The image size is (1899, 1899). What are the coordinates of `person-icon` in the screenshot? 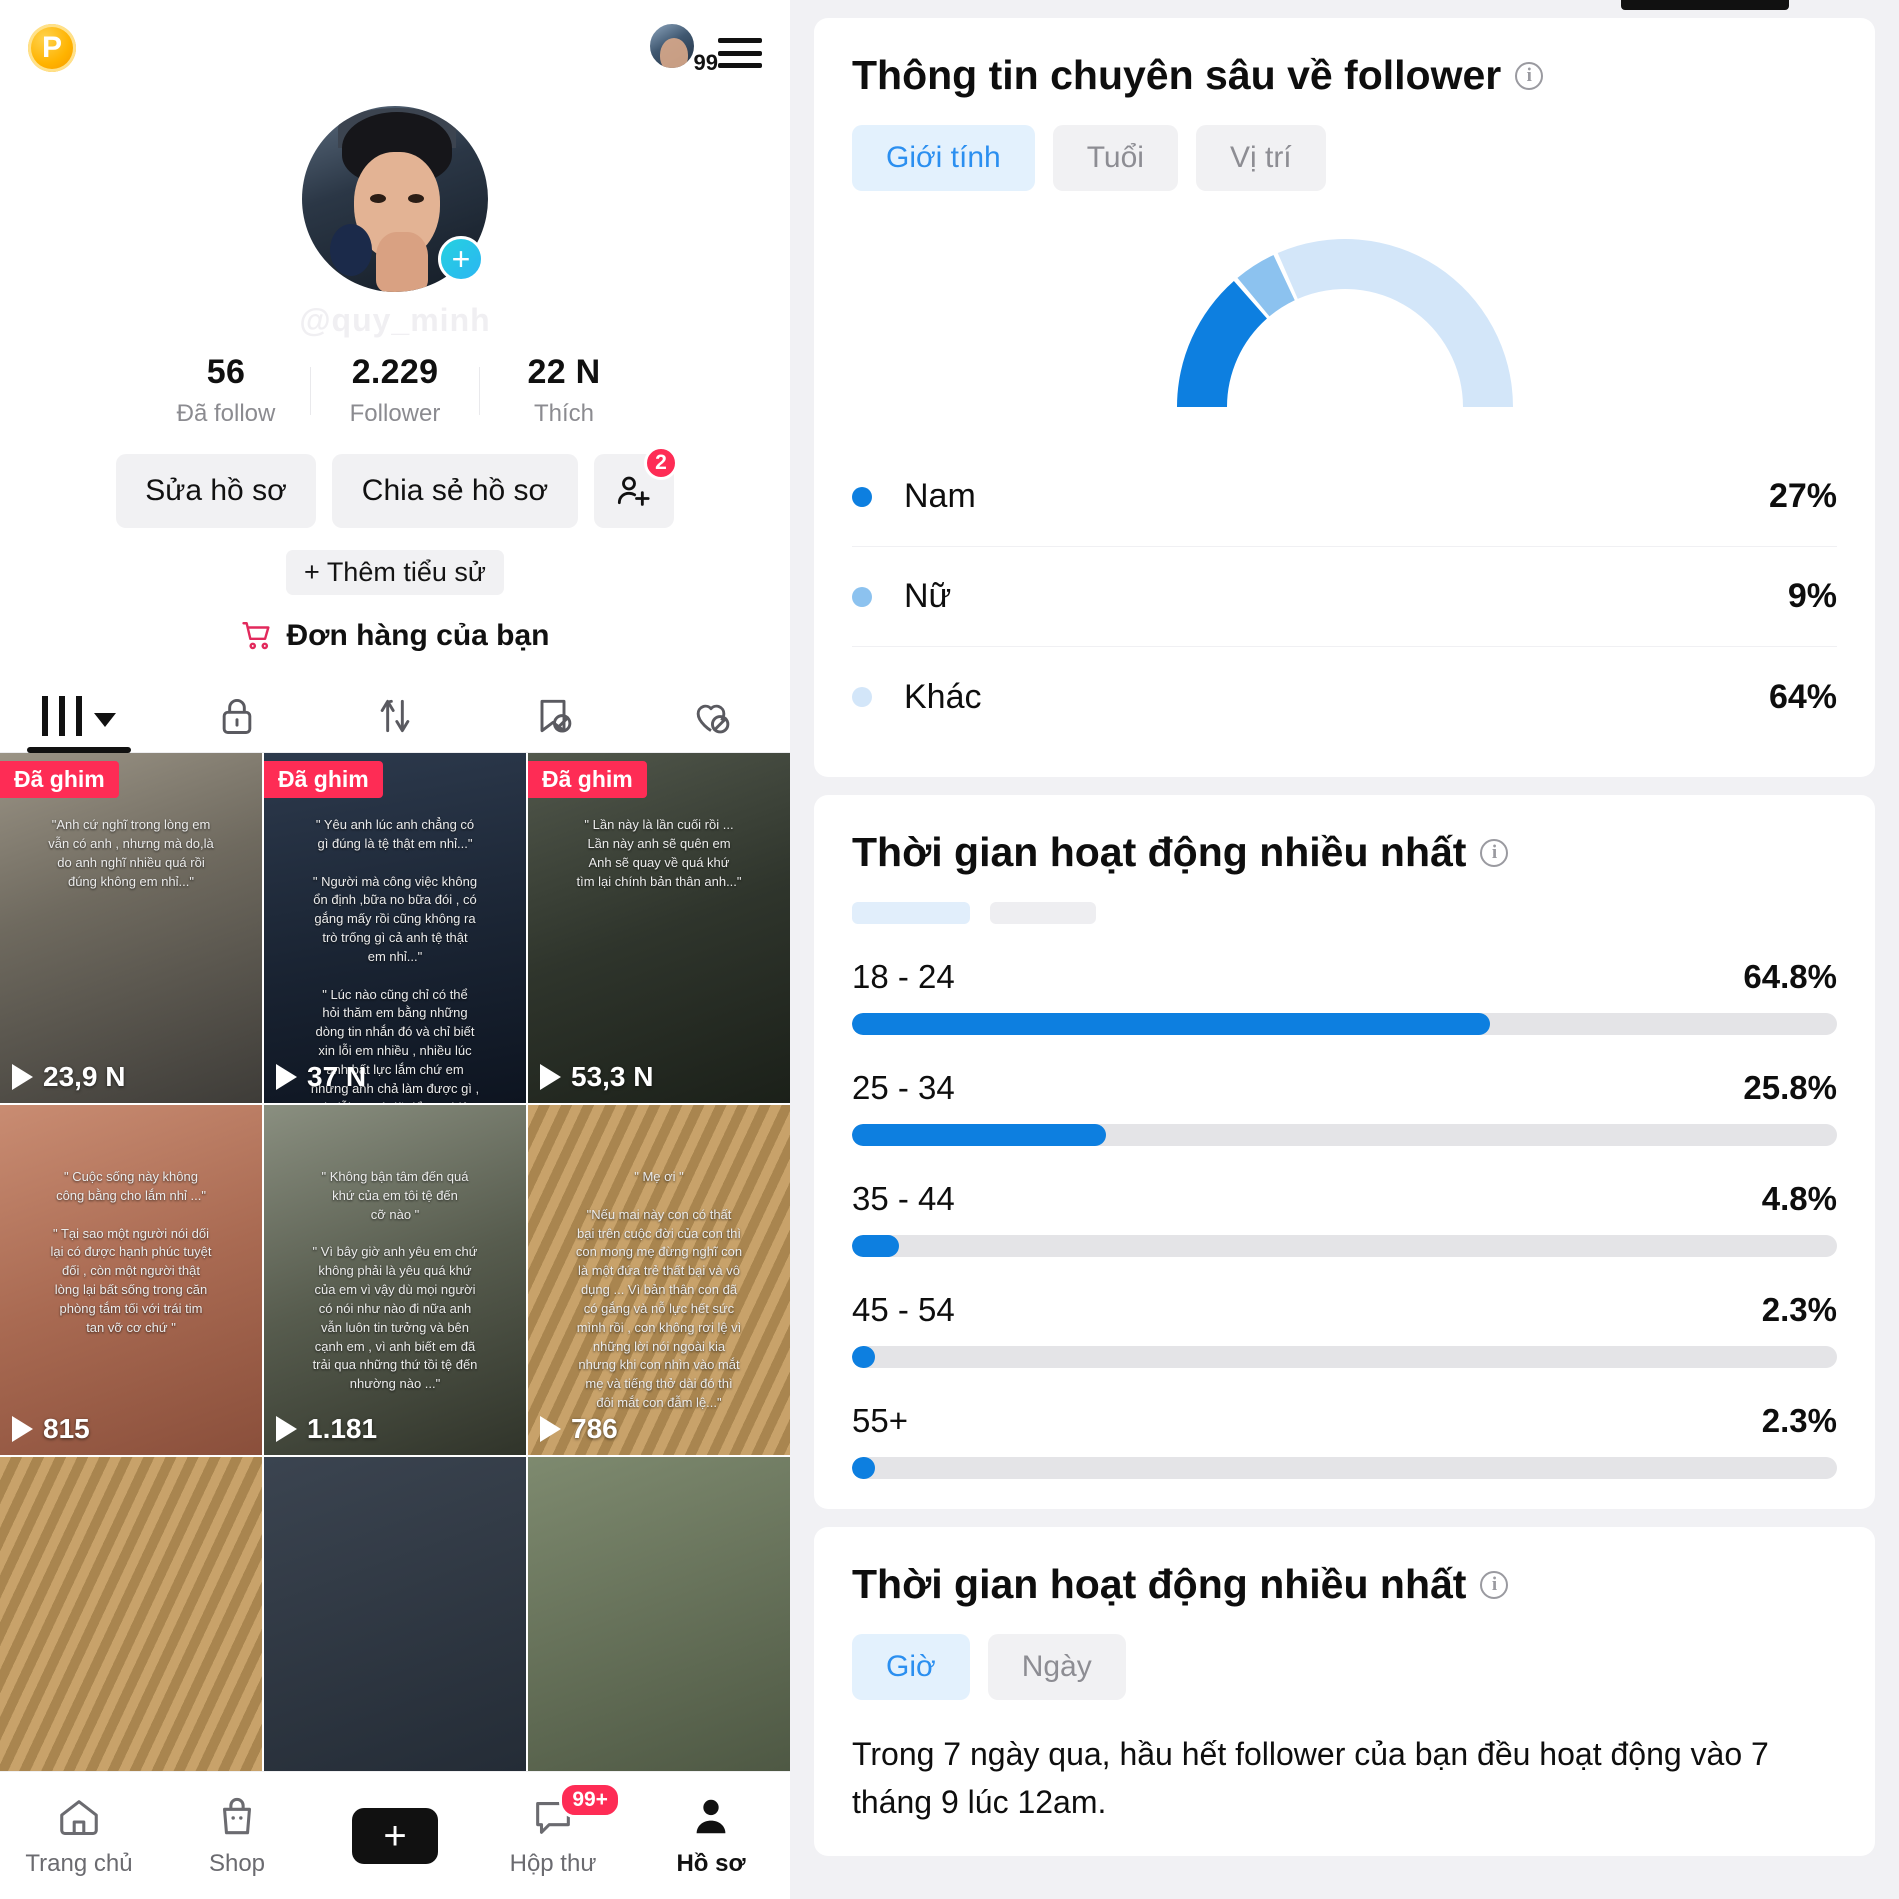 It's located at (711, 1816).